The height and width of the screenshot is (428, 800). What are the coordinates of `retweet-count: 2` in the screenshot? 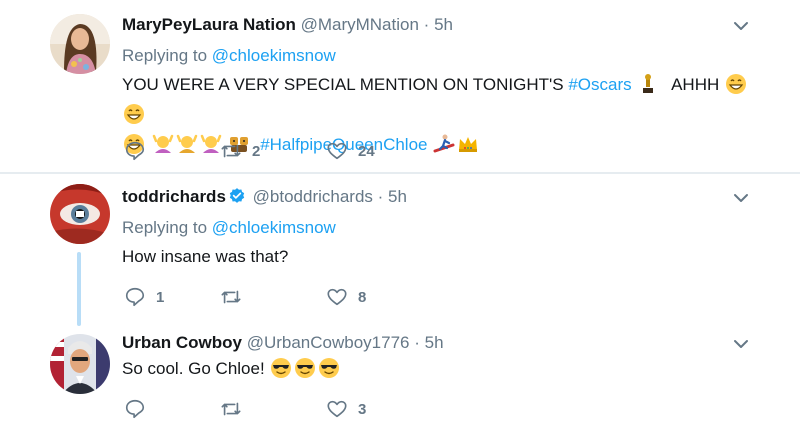 It's located at (256, 151).